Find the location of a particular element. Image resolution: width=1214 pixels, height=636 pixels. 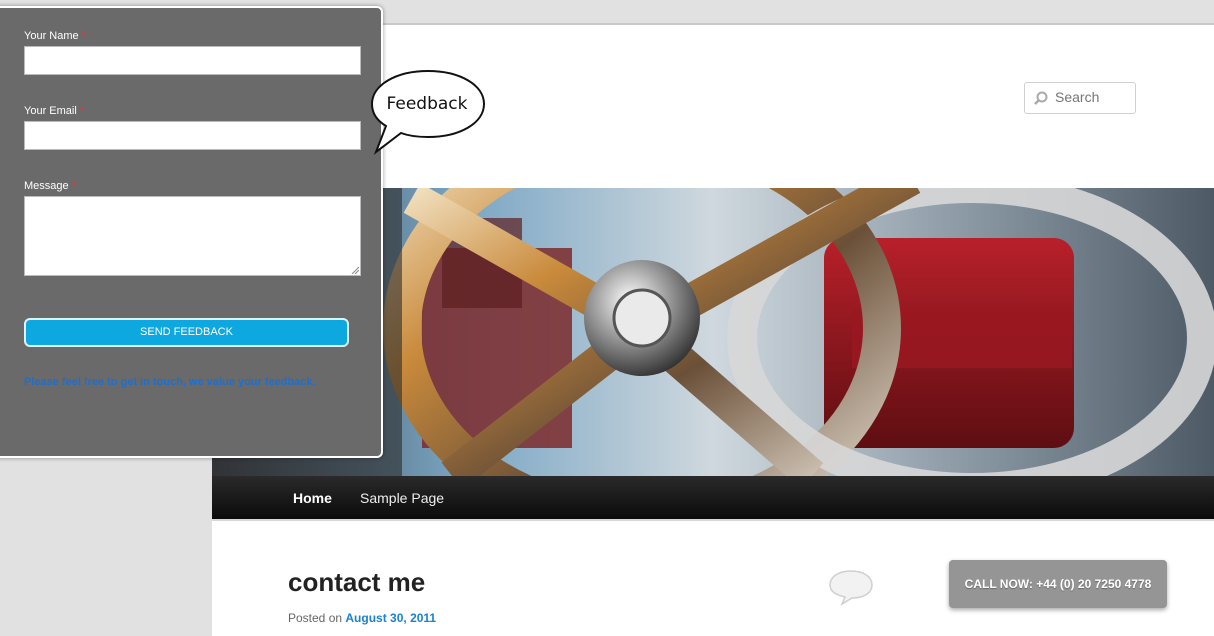

message-label: Message * is located at coordinates (50, 186).